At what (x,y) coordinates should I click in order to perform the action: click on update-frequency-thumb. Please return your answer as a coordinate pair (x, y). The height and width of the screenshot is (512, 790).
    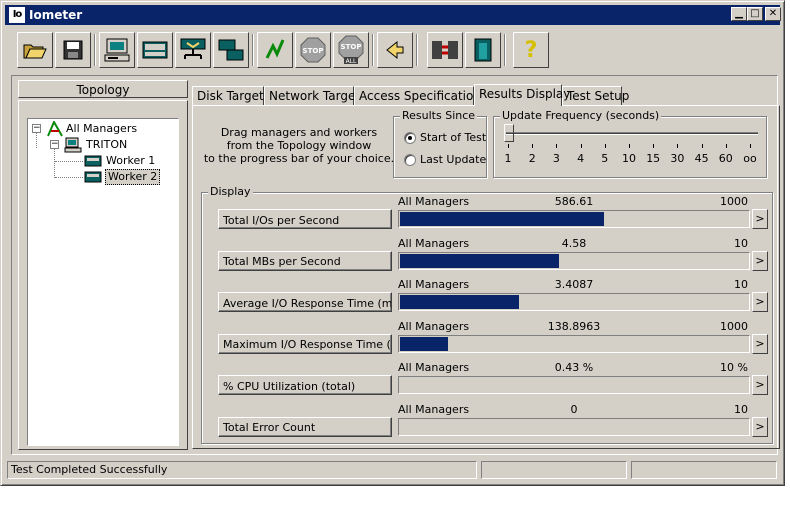
    Looking at the image, I should click on (509, 133).